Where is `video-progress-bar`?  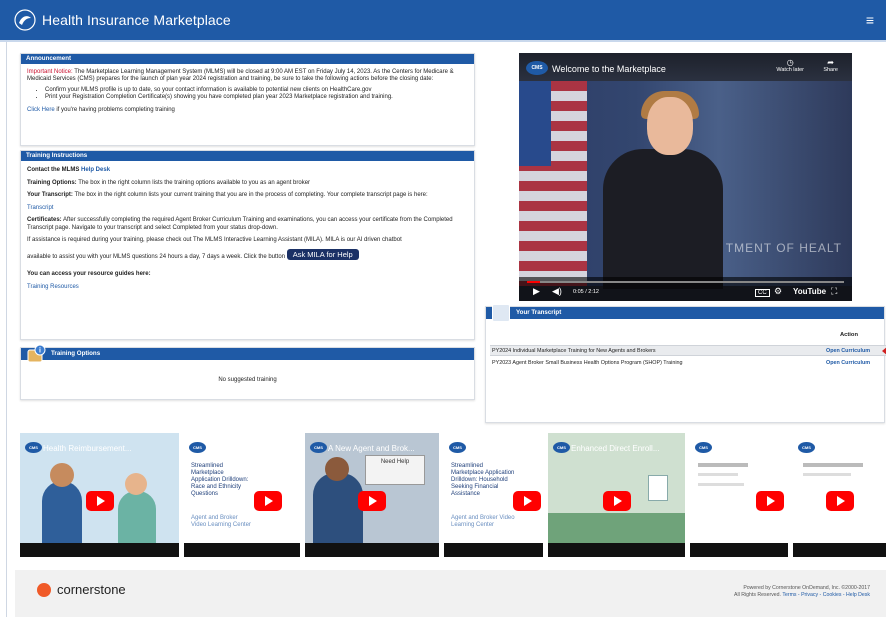 video-progress-bar is located at coordinates (685, 282).